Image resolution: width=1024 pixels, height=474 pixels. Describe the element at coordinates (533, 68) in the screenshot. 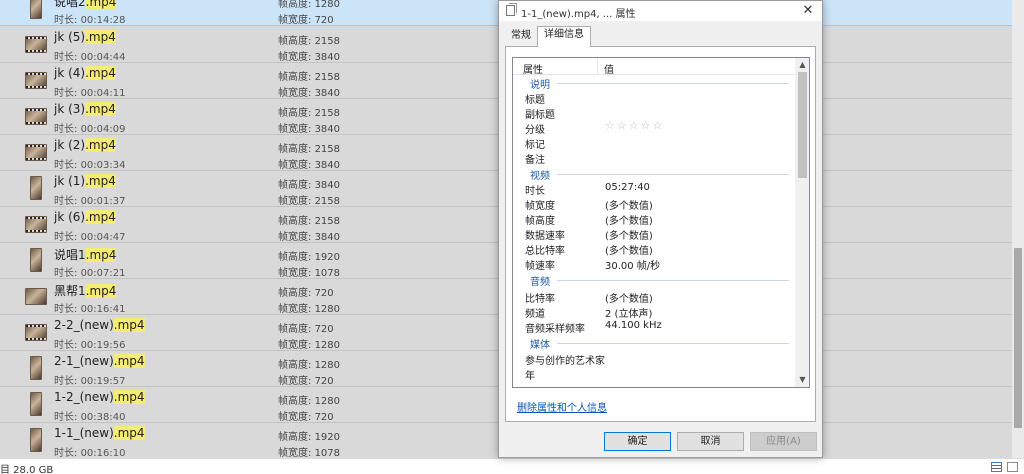

I see `header-property: 属性` at that location.